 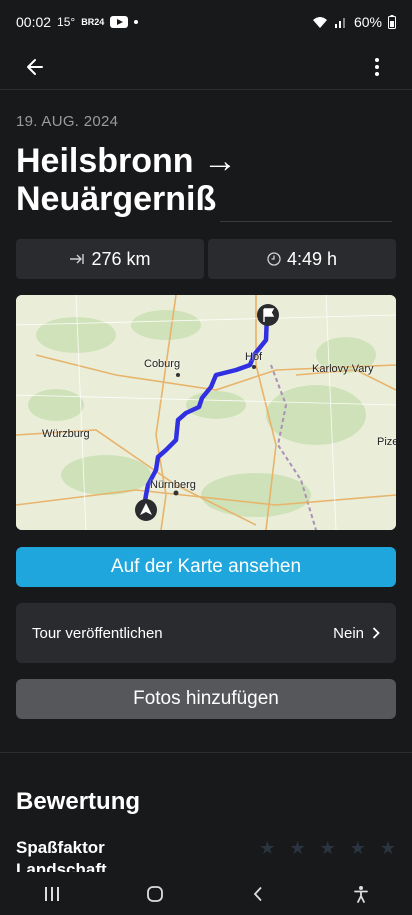 I want to click on map-label-nuernberg: Nürnberg, so click(x=173, y=485).